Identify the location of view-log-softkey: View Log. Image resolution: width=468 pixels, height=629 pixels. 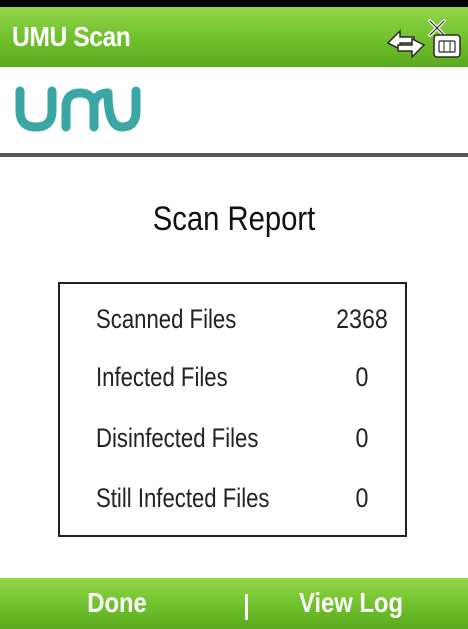
(351, 603).